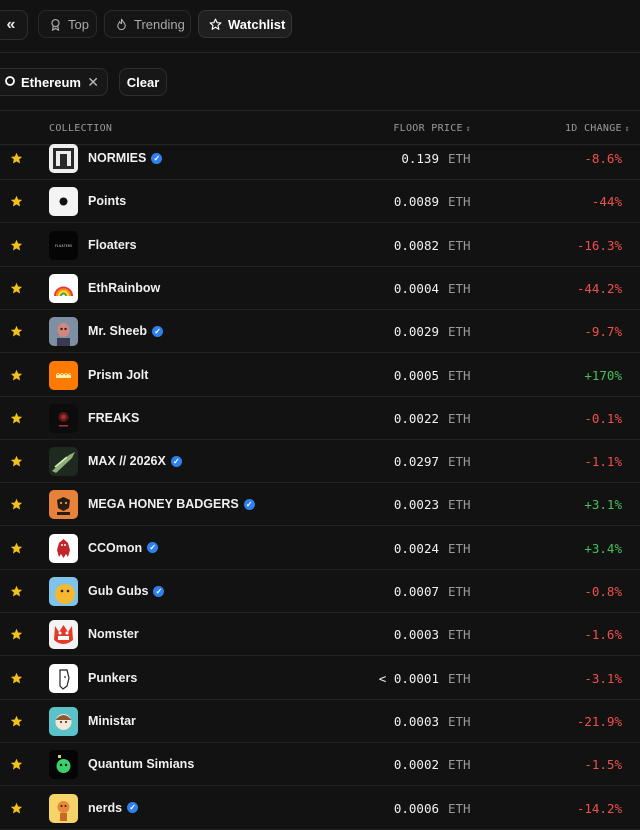 The width and height of the screenshot is (640, 830). What do you see at coordinates (118, 375) in the screenshot?
I see `collection-name: Prism Jolt` at bounding box center [118, 375].